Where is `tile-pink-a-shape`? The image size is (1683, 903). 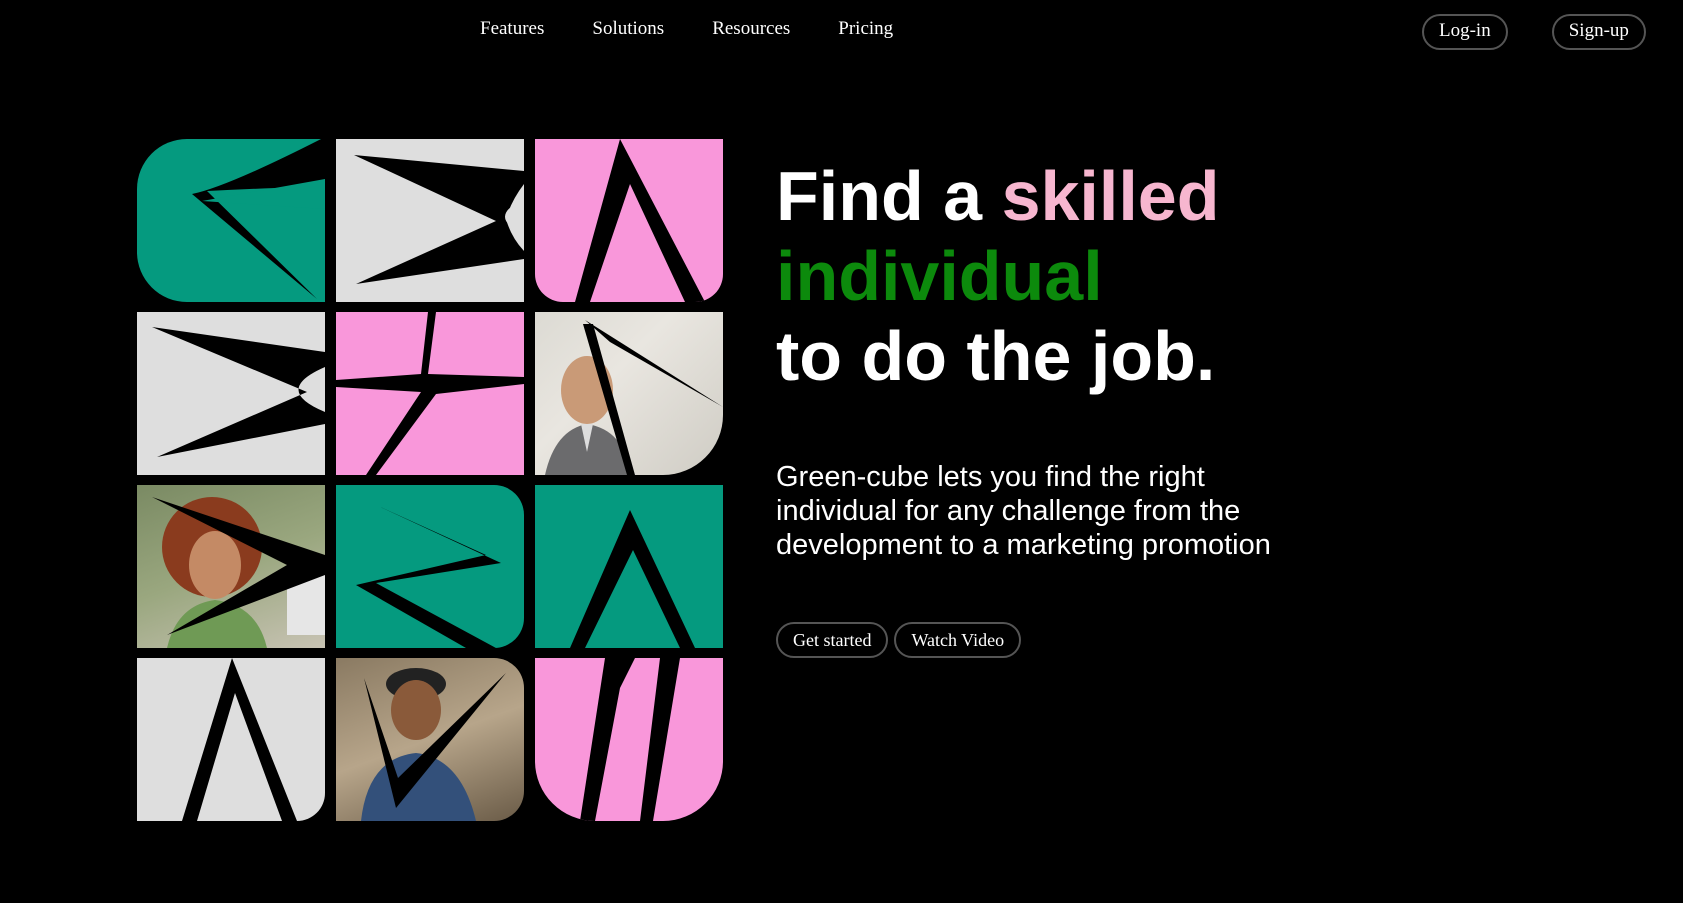 tile-pink-a-shape is located at coordinates (629, 220).